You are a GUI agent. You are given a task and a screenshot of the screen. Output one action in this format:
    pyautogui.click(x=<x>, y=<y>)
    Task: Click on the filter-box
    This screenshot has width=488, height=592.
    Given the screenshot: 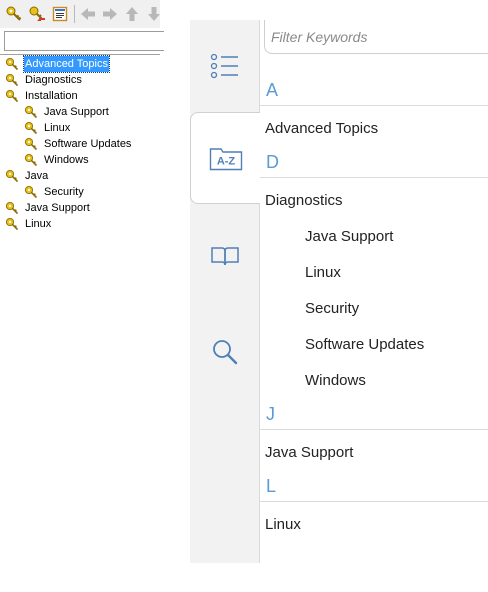 What is the action you would take?
    pyautogui.click(x=376, y=37)
    